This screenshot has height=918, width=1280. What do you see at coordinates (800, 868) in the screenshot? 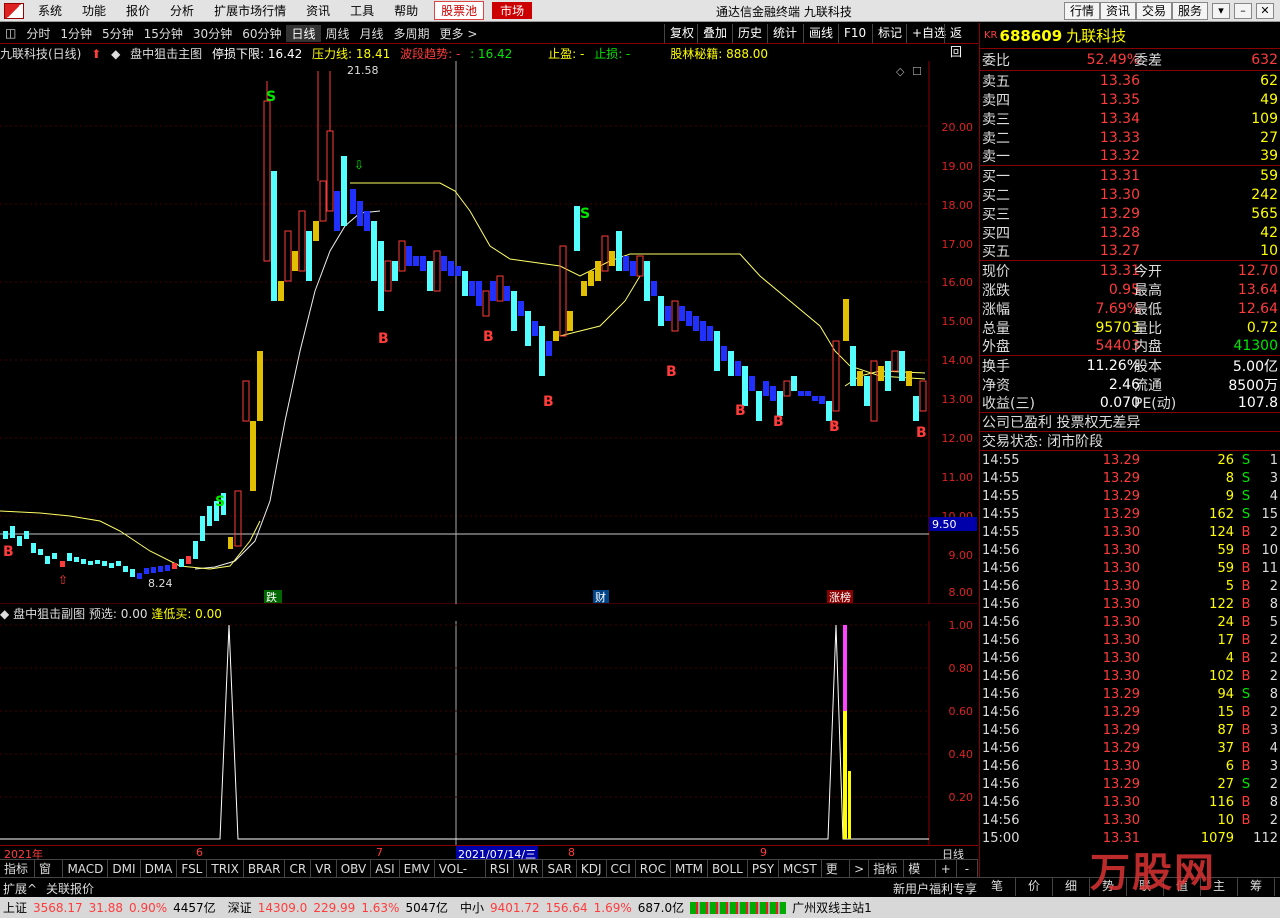
I see `indicator-mcst: MCST` at bounding box center [800, 868].